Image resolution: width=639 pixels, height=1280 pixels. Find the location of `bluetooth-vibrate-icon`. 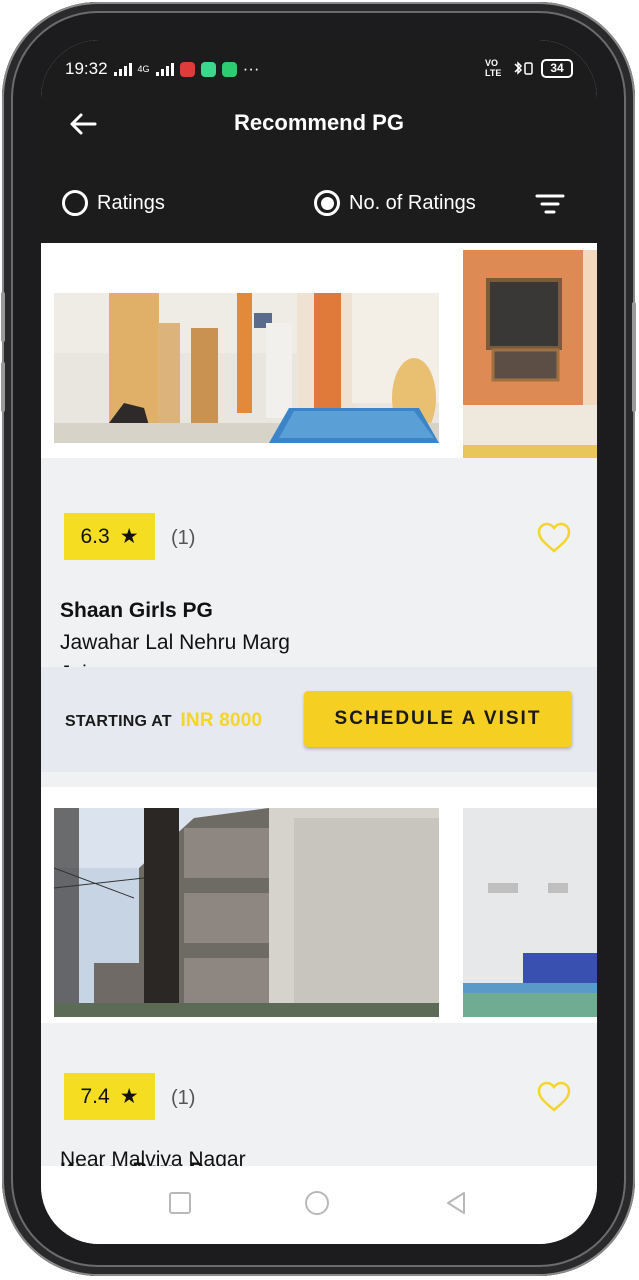

bluetooth-vibrate-icon is located at coordinates (523, 68).